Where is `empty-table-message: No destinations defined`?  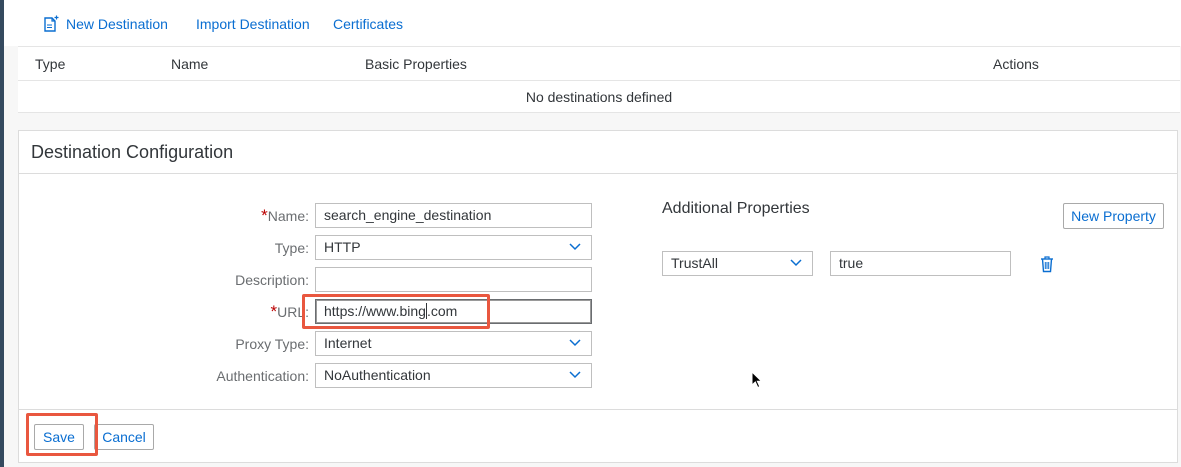 empty-table-message: No destinations defined is located at coordinates (599, 97).